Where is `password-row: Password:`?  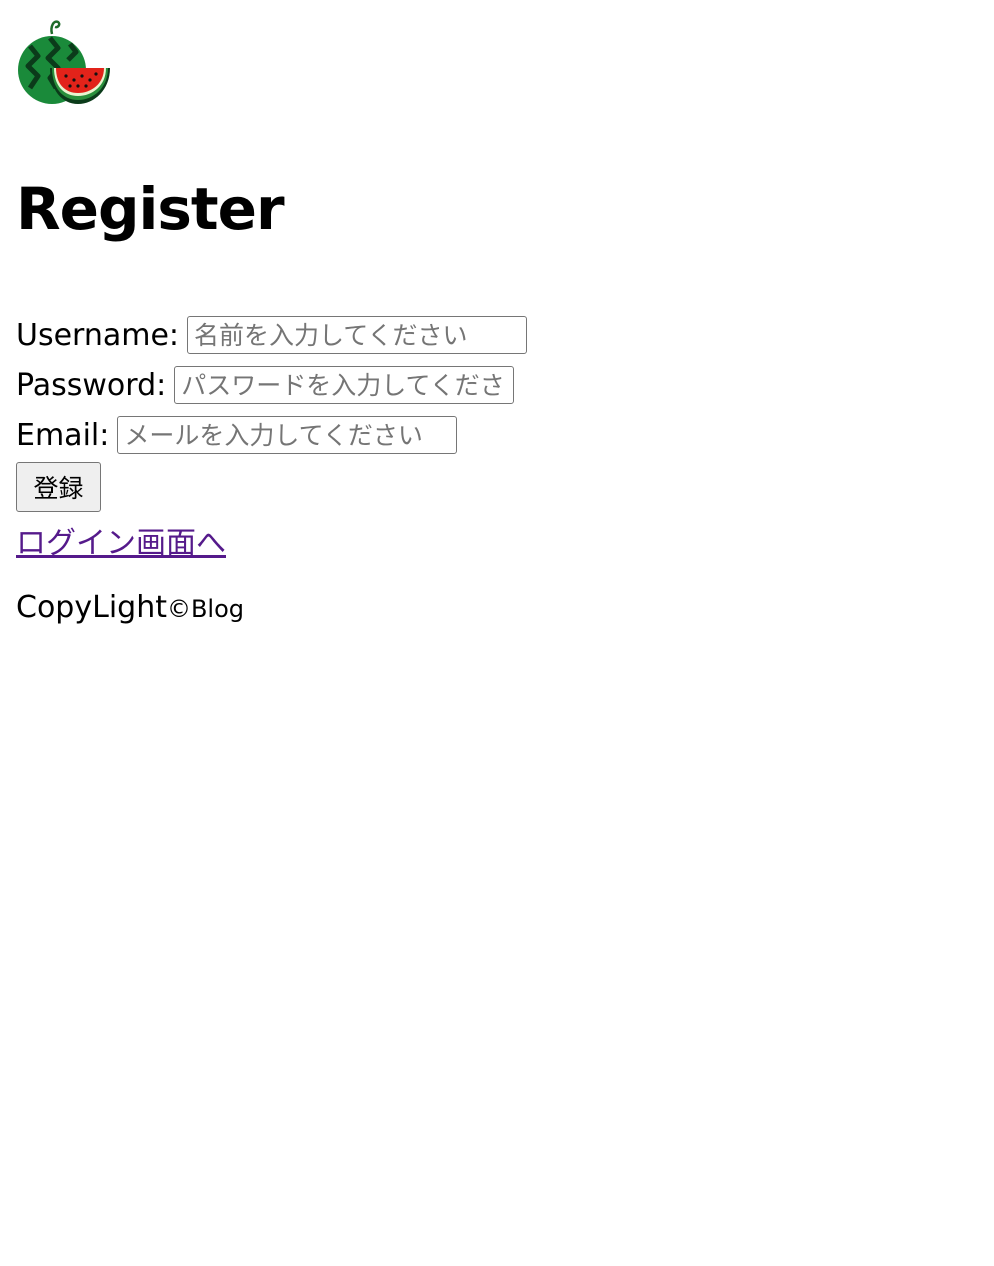
password-row: Password: is located at coordinates (271, 385).